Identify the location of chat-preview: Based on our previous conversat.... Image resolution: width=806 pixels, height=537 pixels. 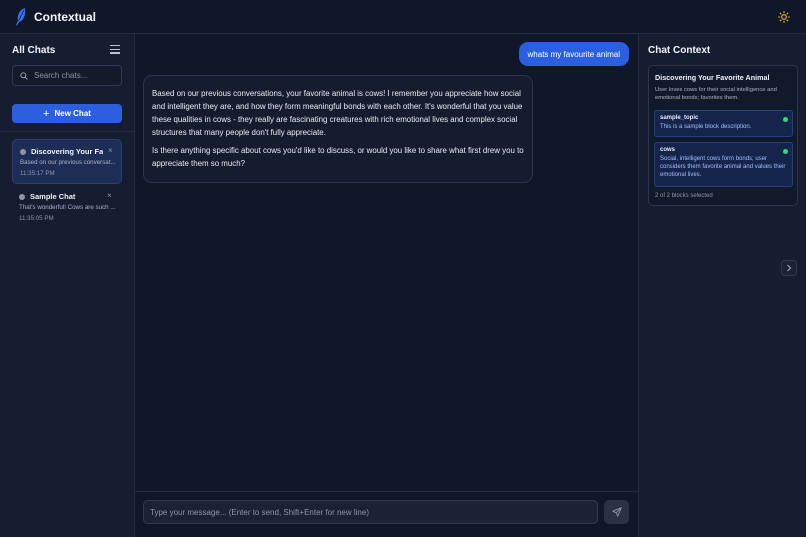
(68, 162).